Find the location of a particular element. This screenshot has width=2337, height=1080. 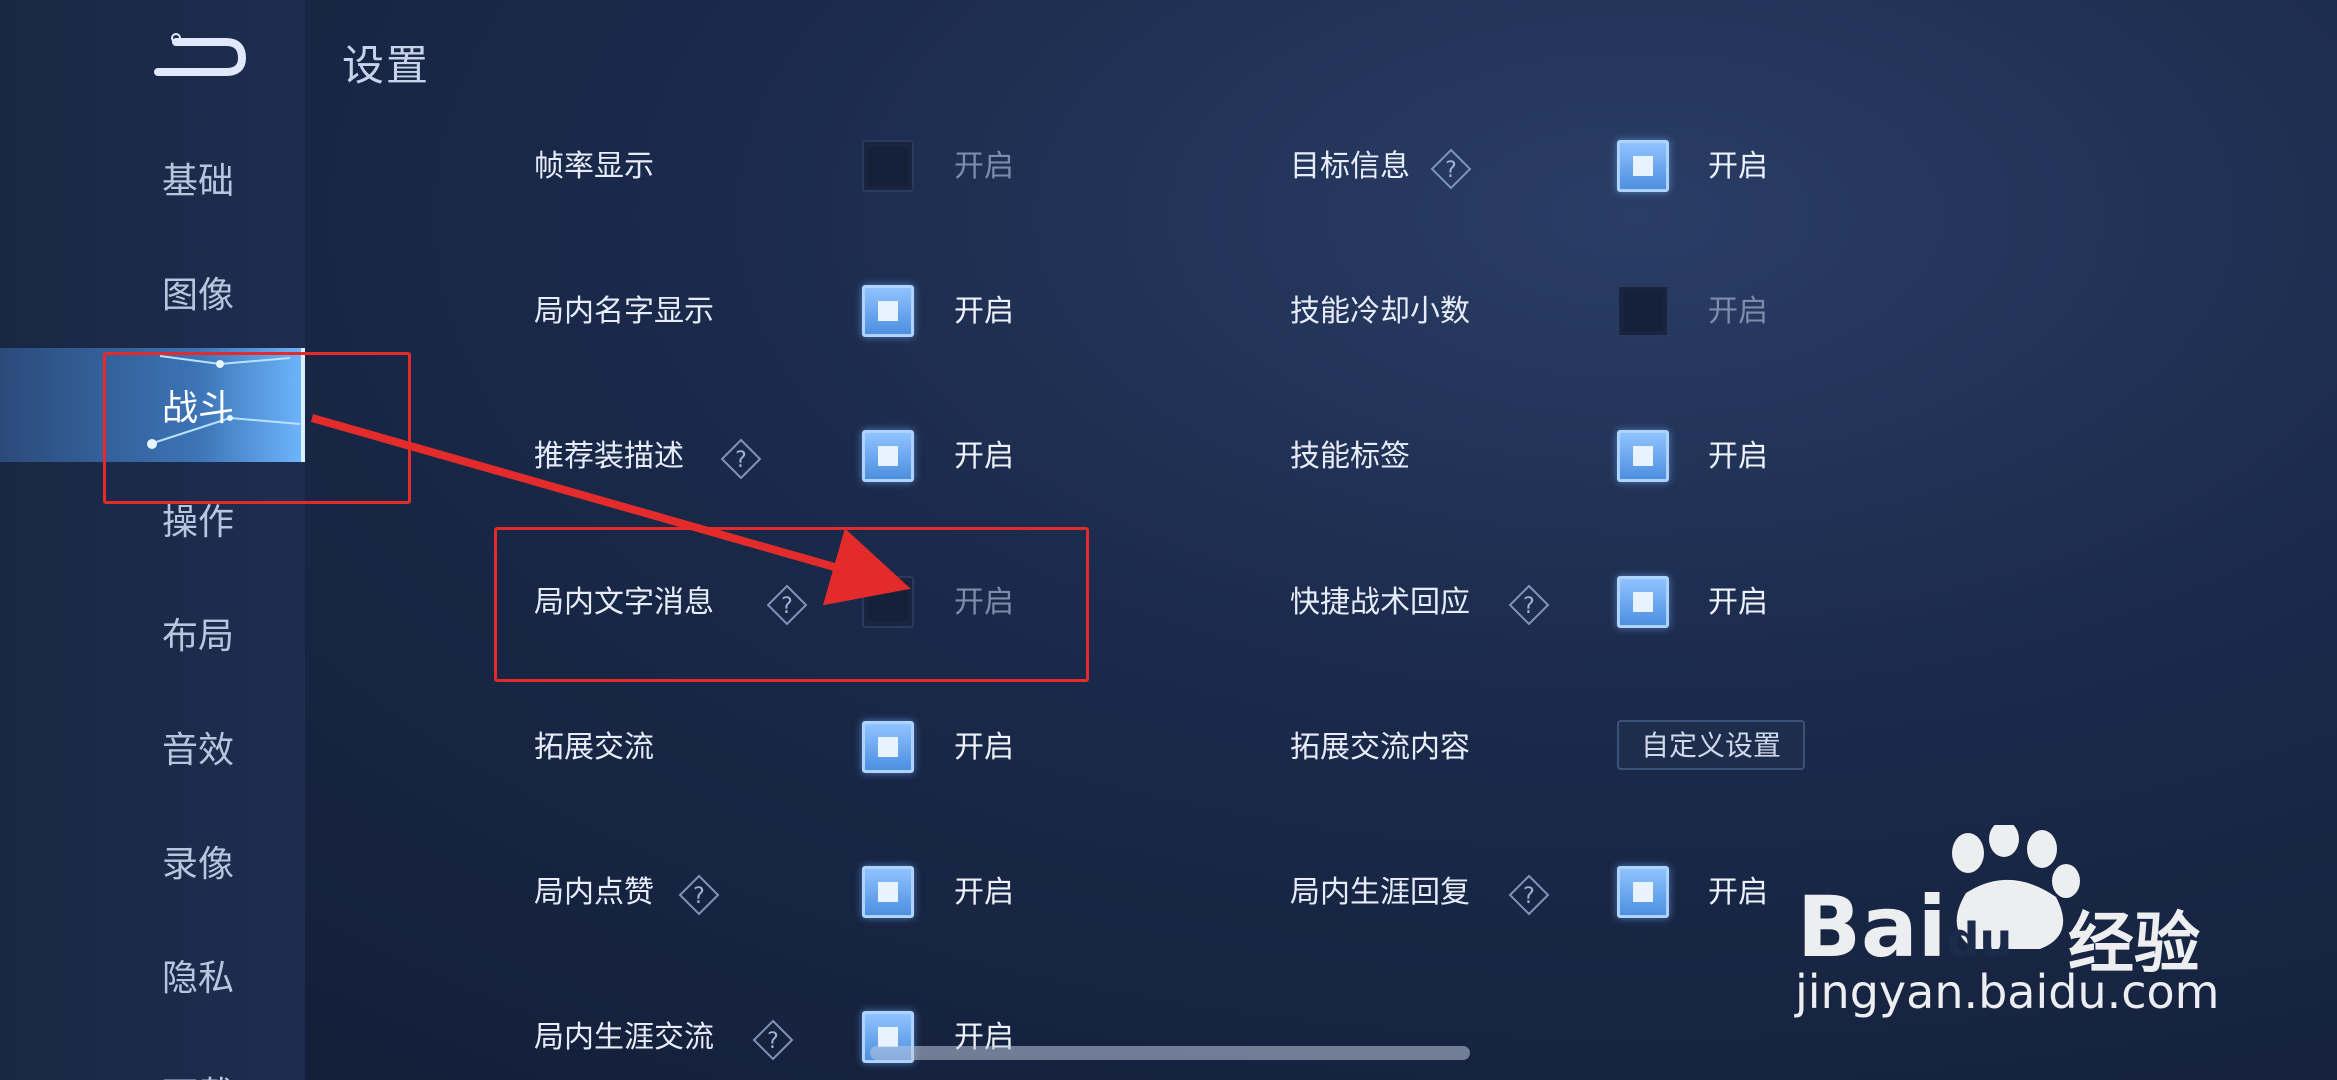

setting-label: 局内生涯回复 is located at coordinates (1380, 892).